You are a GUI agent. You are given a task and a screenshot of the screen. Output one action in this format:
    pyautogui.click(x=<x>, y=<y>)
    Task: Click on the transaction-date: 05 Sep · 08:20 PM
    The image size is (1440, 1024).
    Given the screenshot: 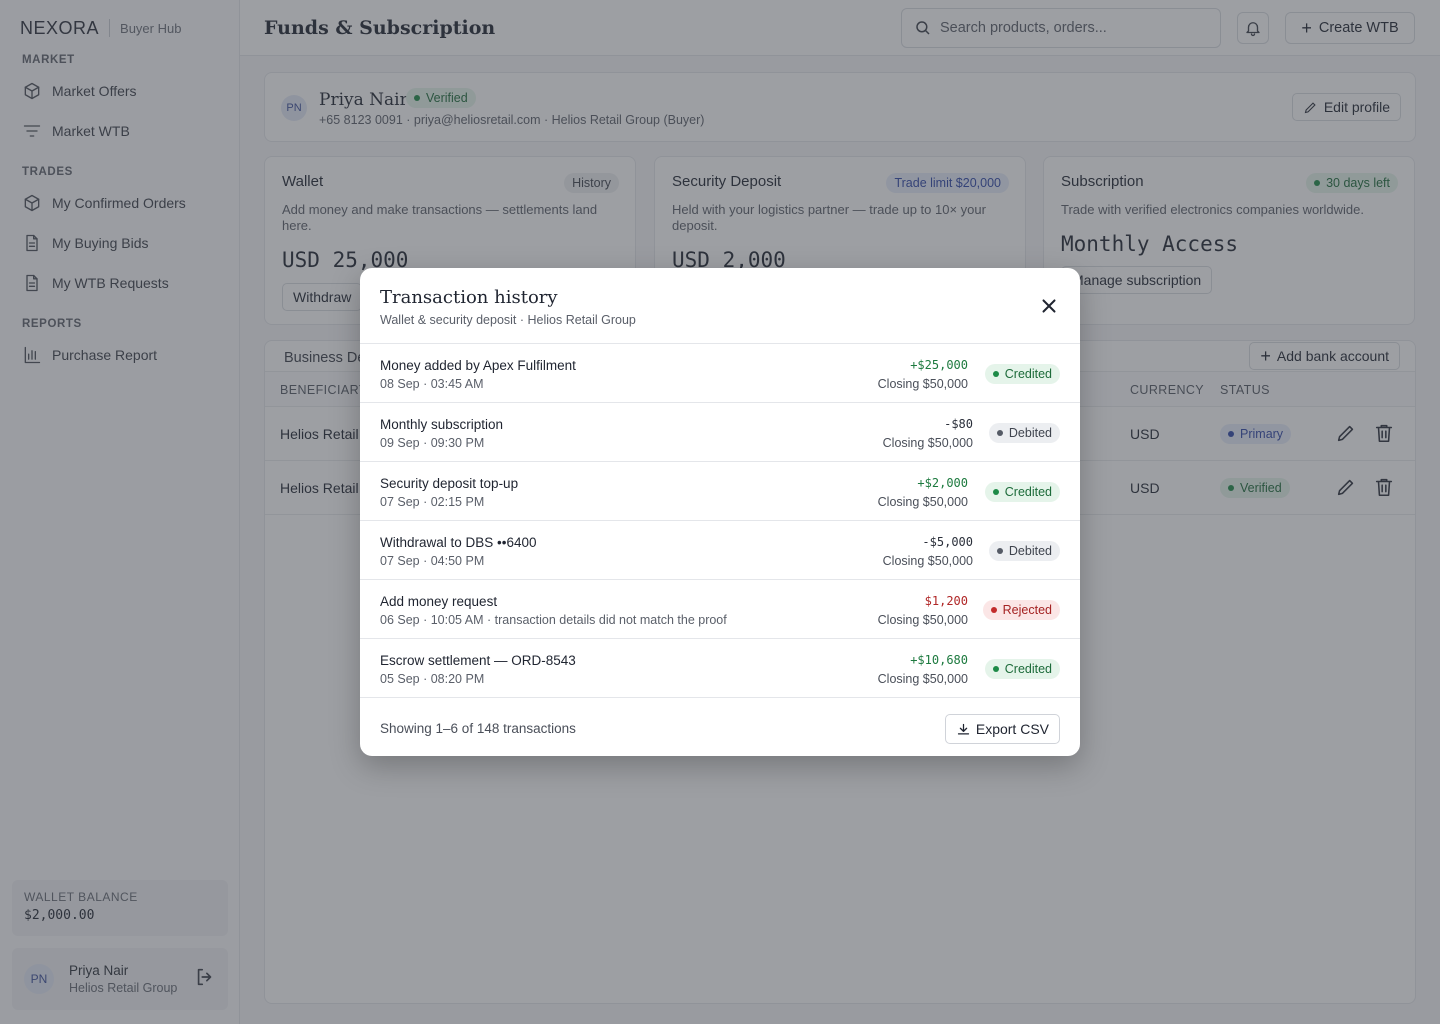 What is the action you would take?
    pyautogui.click(x=432, y=679)
    